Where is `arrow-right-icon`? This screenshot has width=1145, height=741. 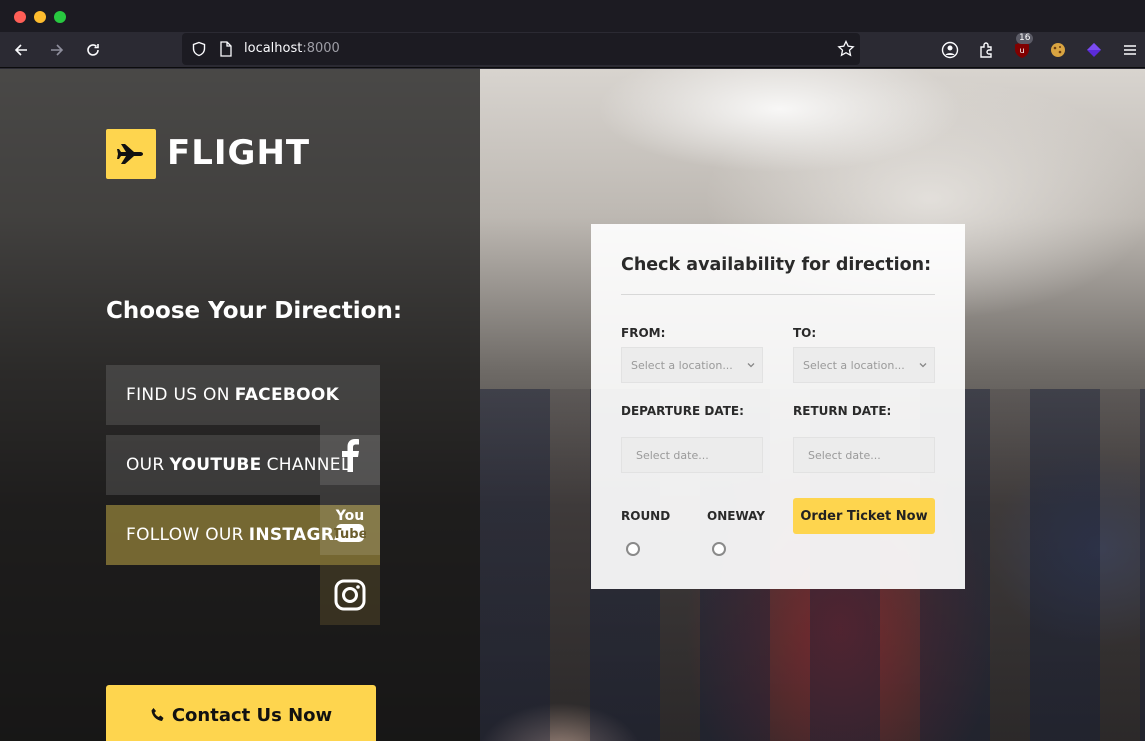
arrow-right-icon is located at coordinates (57, 50).